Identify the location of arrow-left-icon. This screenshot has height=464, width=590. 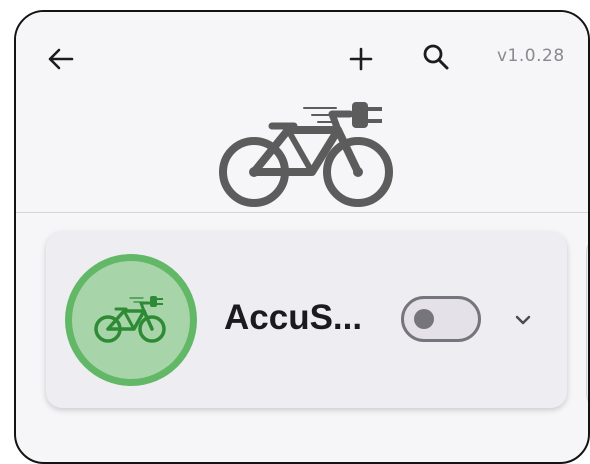
(61, 59).